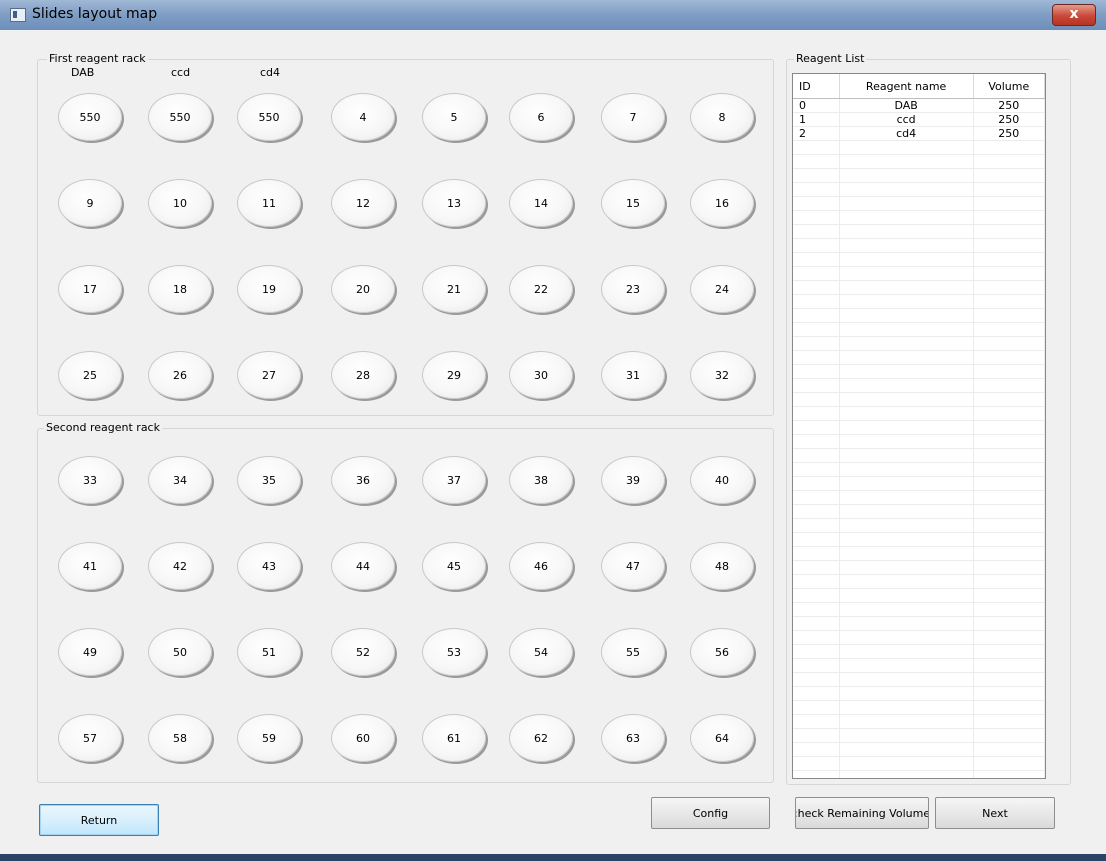 The width and height of the screenshot is (1106, 861). I want to click on reagent-slot: 47, so click(633, 566).